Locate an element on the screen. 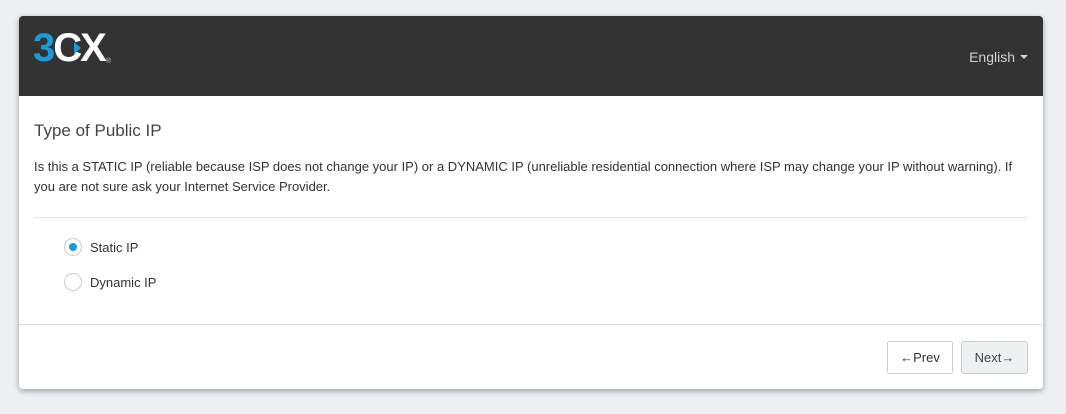  radio-option-dynamic-ip: Dynamic IP is located at coordinates (110, 282).